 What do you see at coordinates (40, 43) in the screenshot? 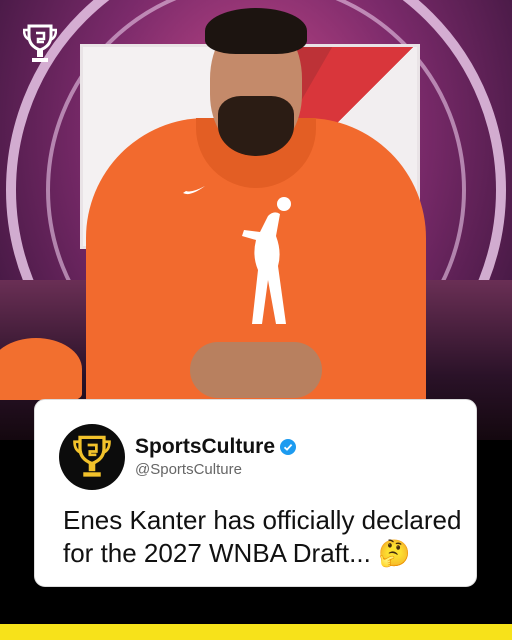
I see `trophy-logo-icon` at bounding box center [40, 43].